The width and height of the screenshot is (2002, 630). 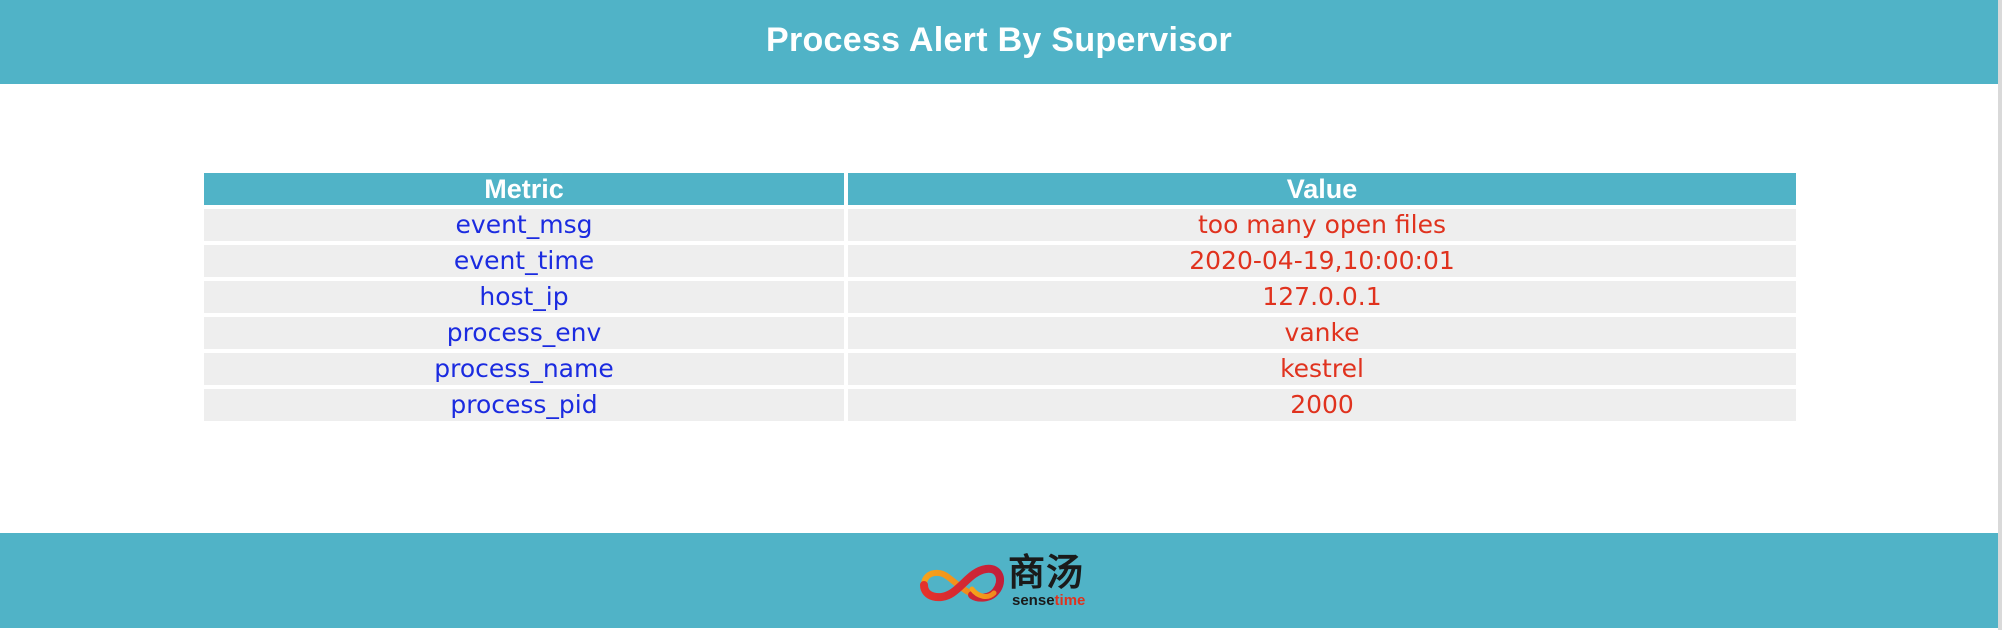 I want to click on table-row: host_ip 127.0.0.1, so click(x=1000, y=297).